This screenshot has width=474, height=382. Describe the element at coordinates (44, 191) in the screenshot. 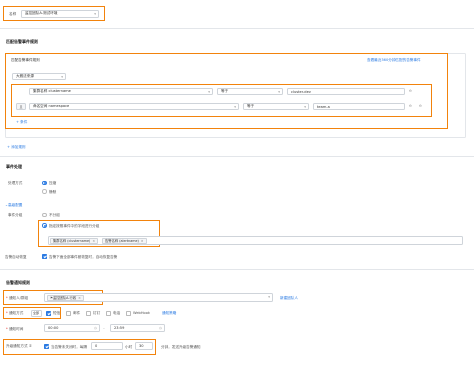

I see `handle-mode-radio-silence` at that location.